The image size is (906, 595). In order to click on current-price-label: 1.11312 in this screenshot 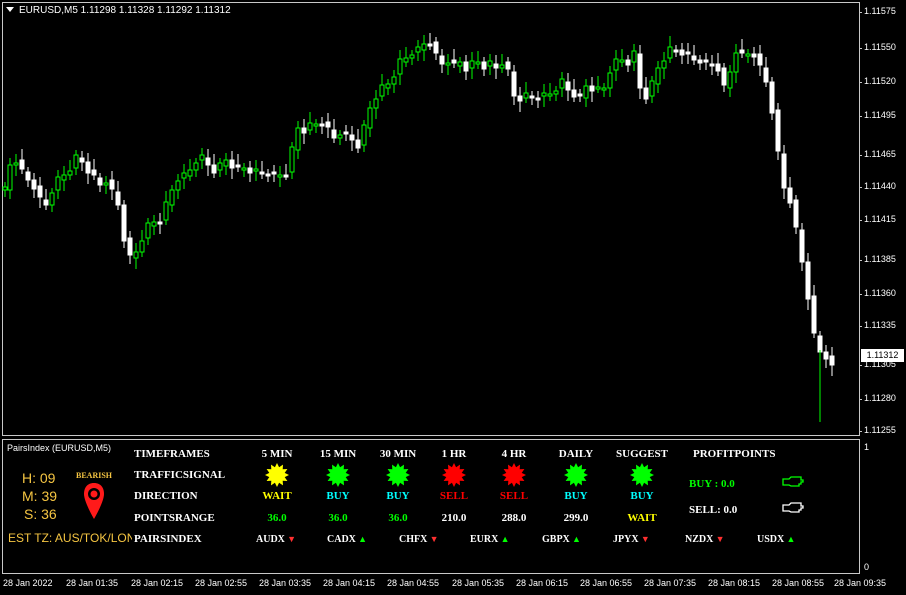, I will do `click(882, 355)`.